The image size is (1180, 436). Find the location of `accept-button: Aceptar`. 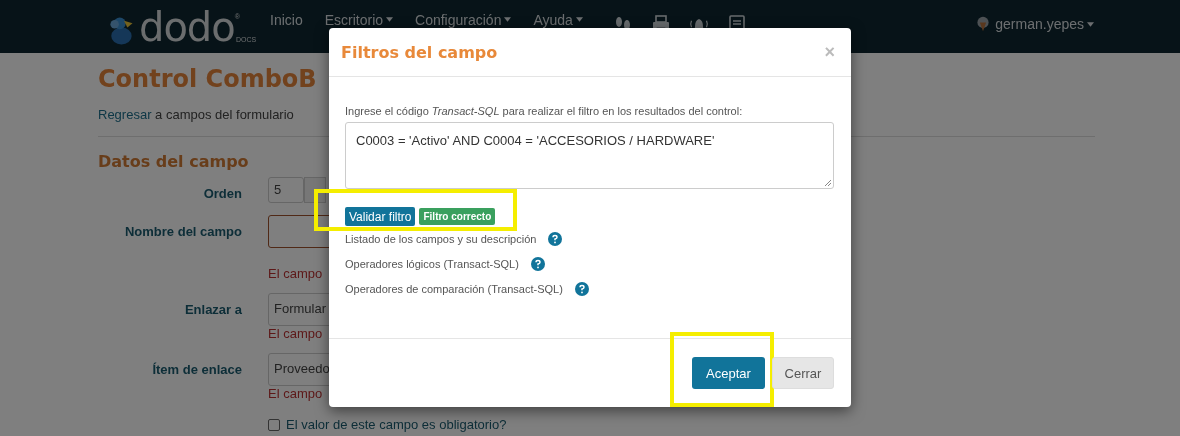

accept-button: Aceptar is located at coordinates (728, 373).